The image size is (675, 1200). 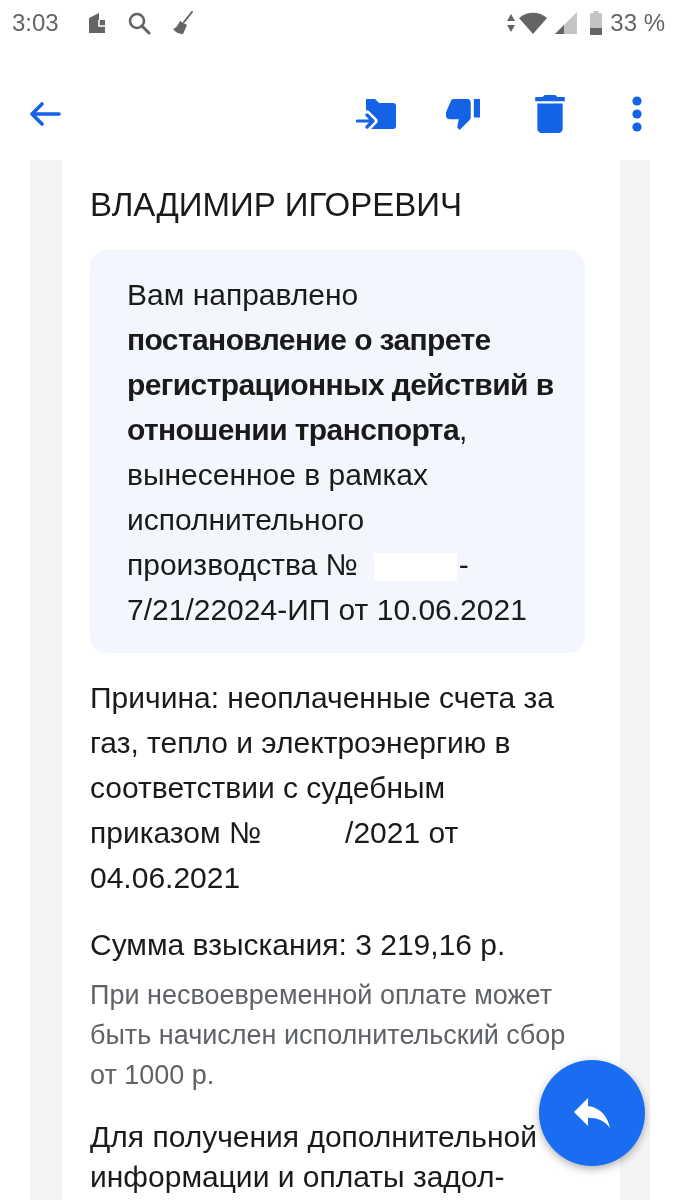 What do you see at coordinates (566, 22) in the screenshot?
I see `signal-icon` at bounding box center [566, 22].